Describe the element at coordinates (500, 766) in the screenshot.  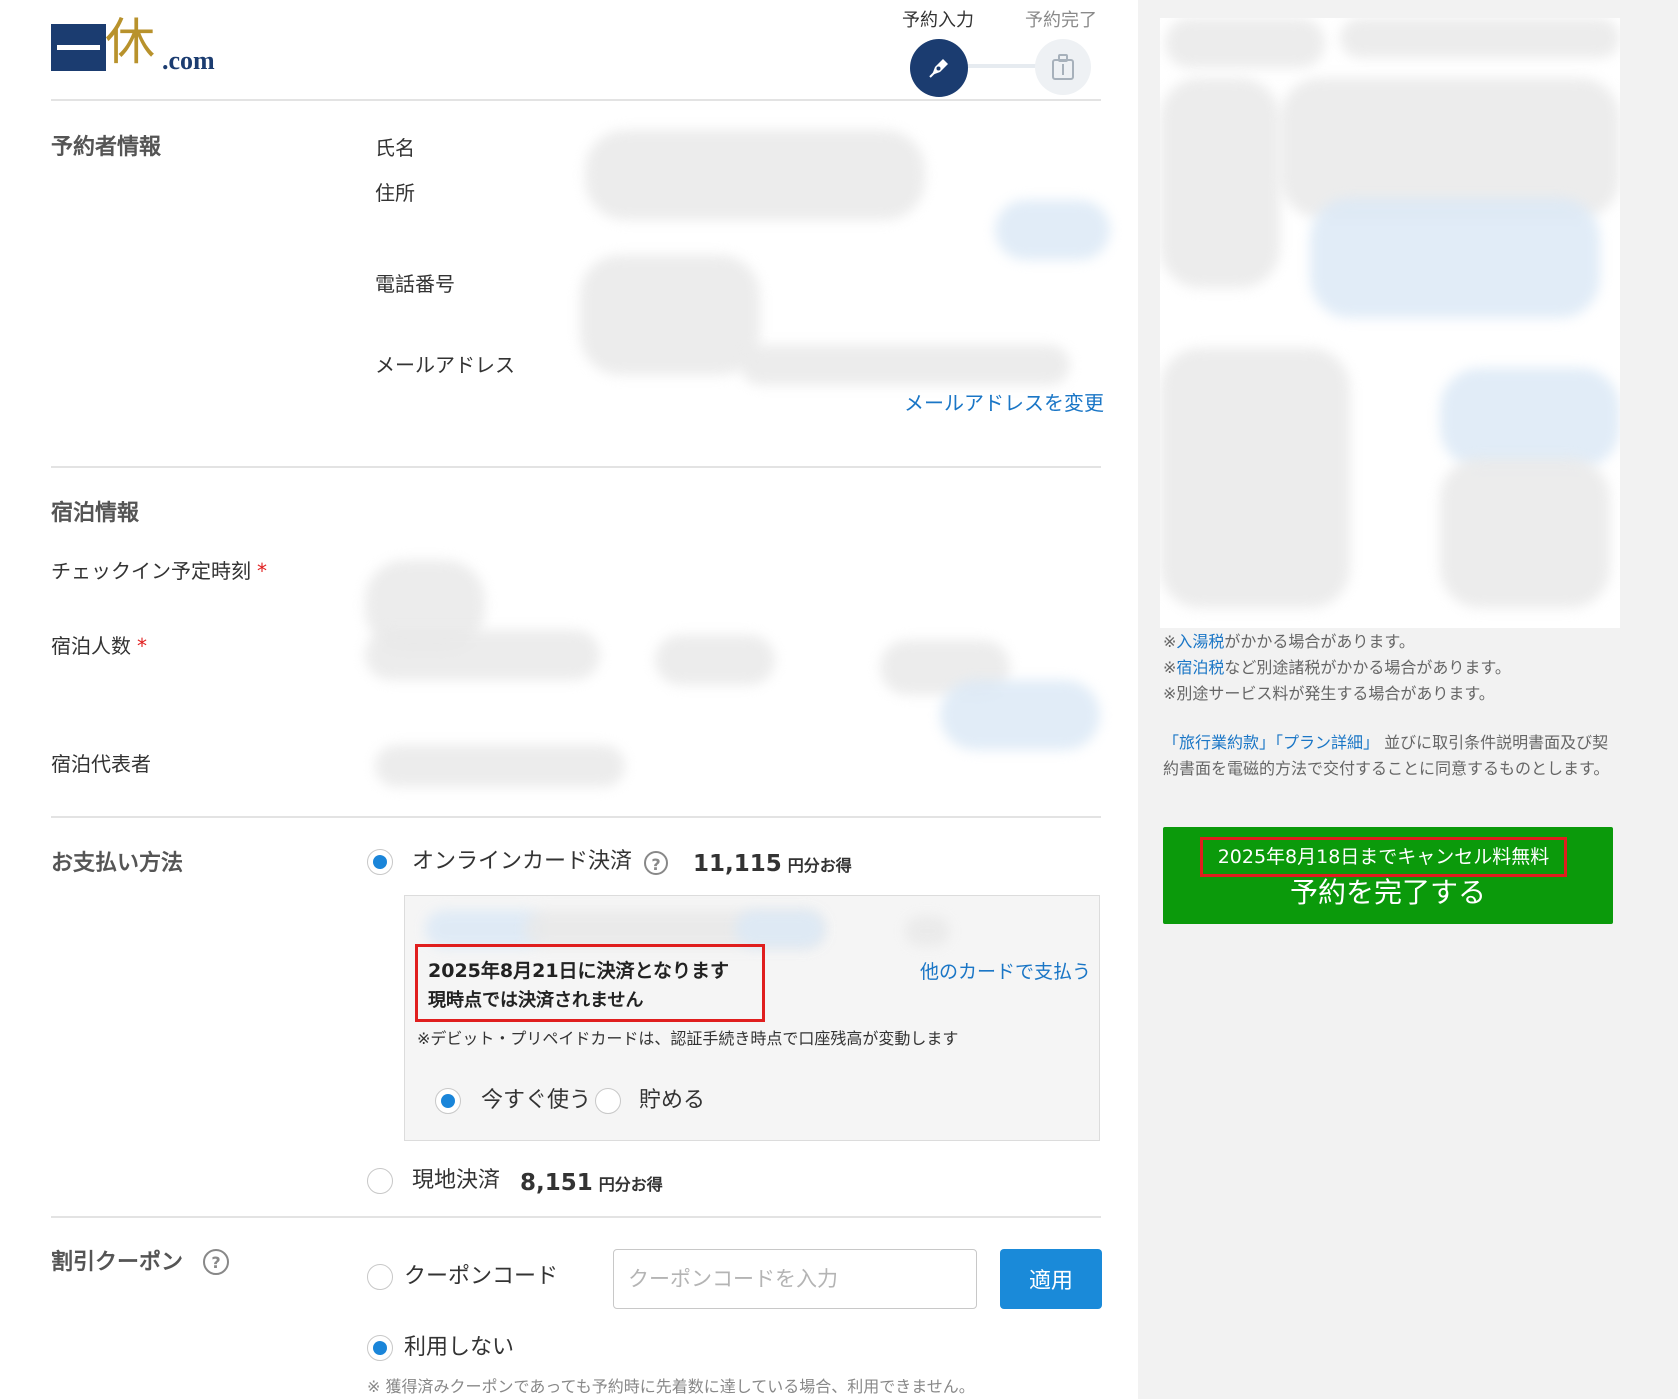
I see `redacted-representative` at that location.